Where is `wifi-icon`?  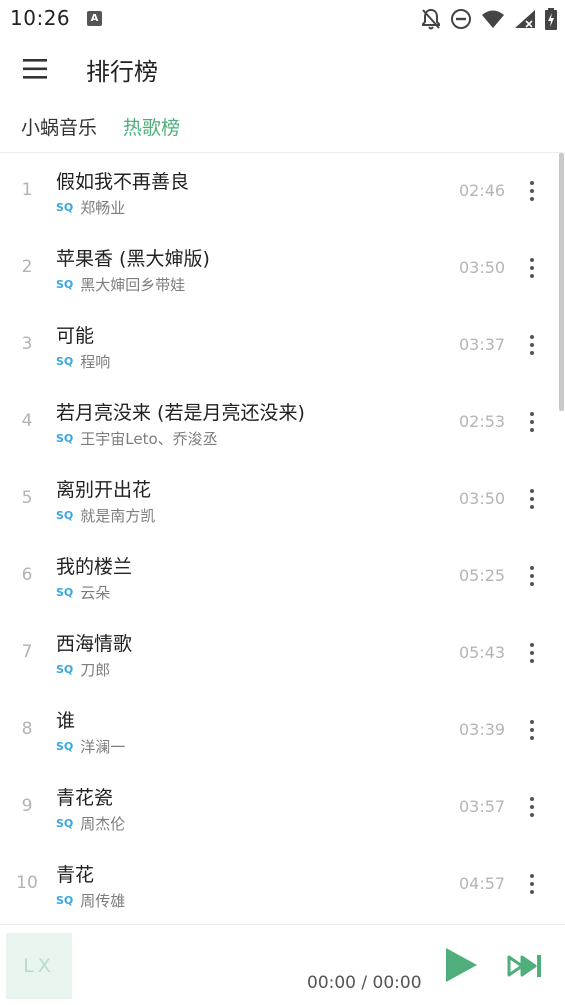 wifi-icon is located at coordinates (493, 19).